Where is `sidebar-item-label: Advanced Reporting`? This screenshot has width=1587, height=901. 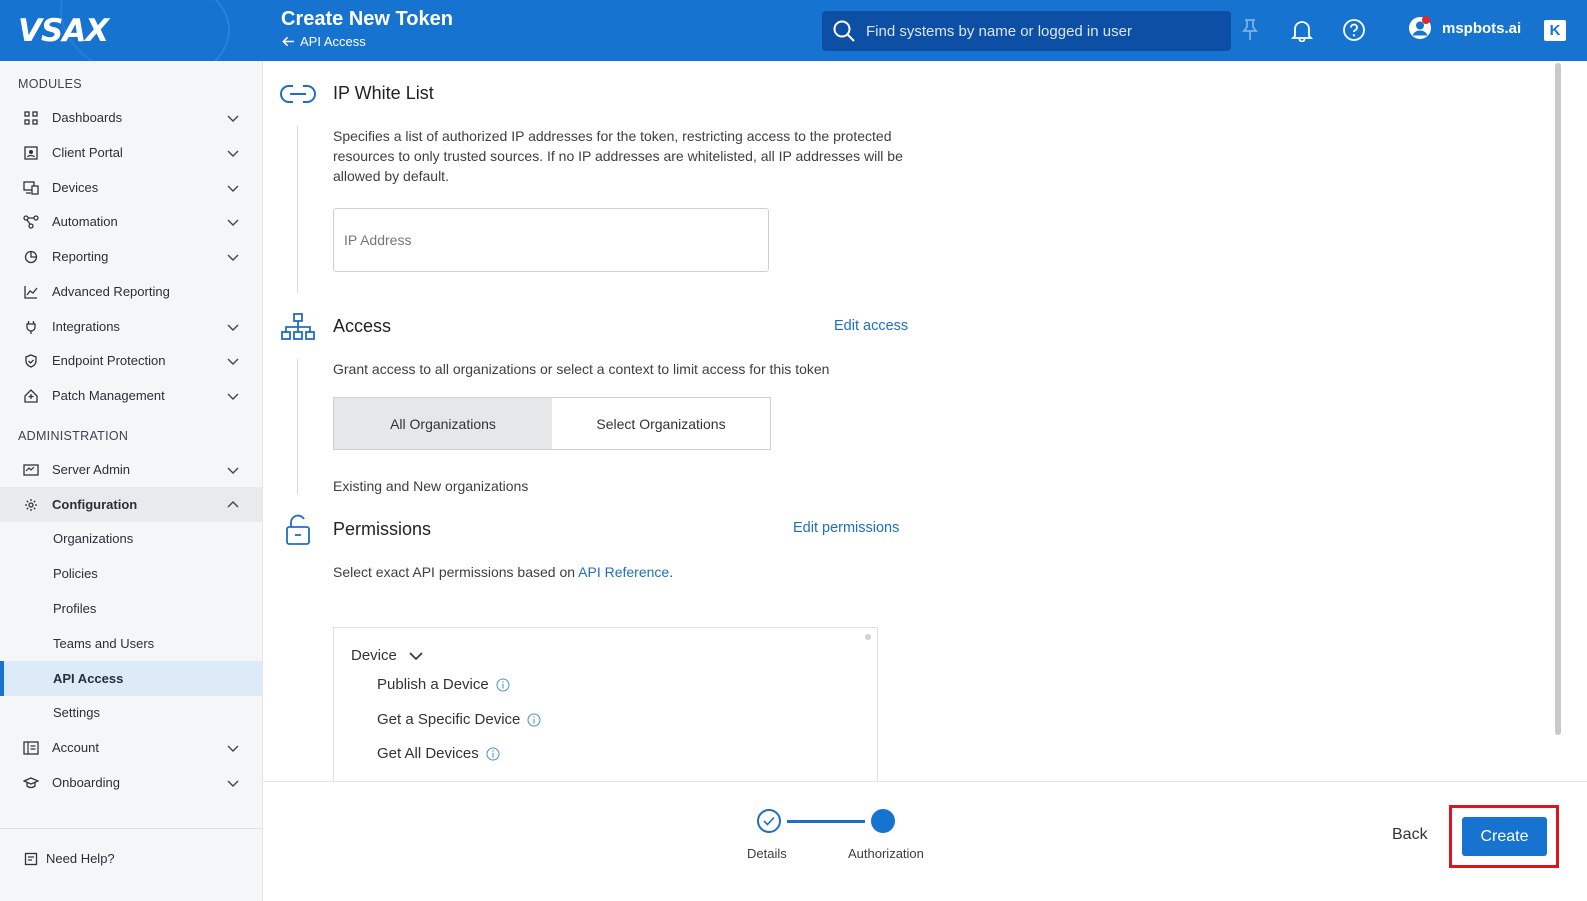 sidebar-item-label: Advanced Reporting is located at coordinates (111, 291).